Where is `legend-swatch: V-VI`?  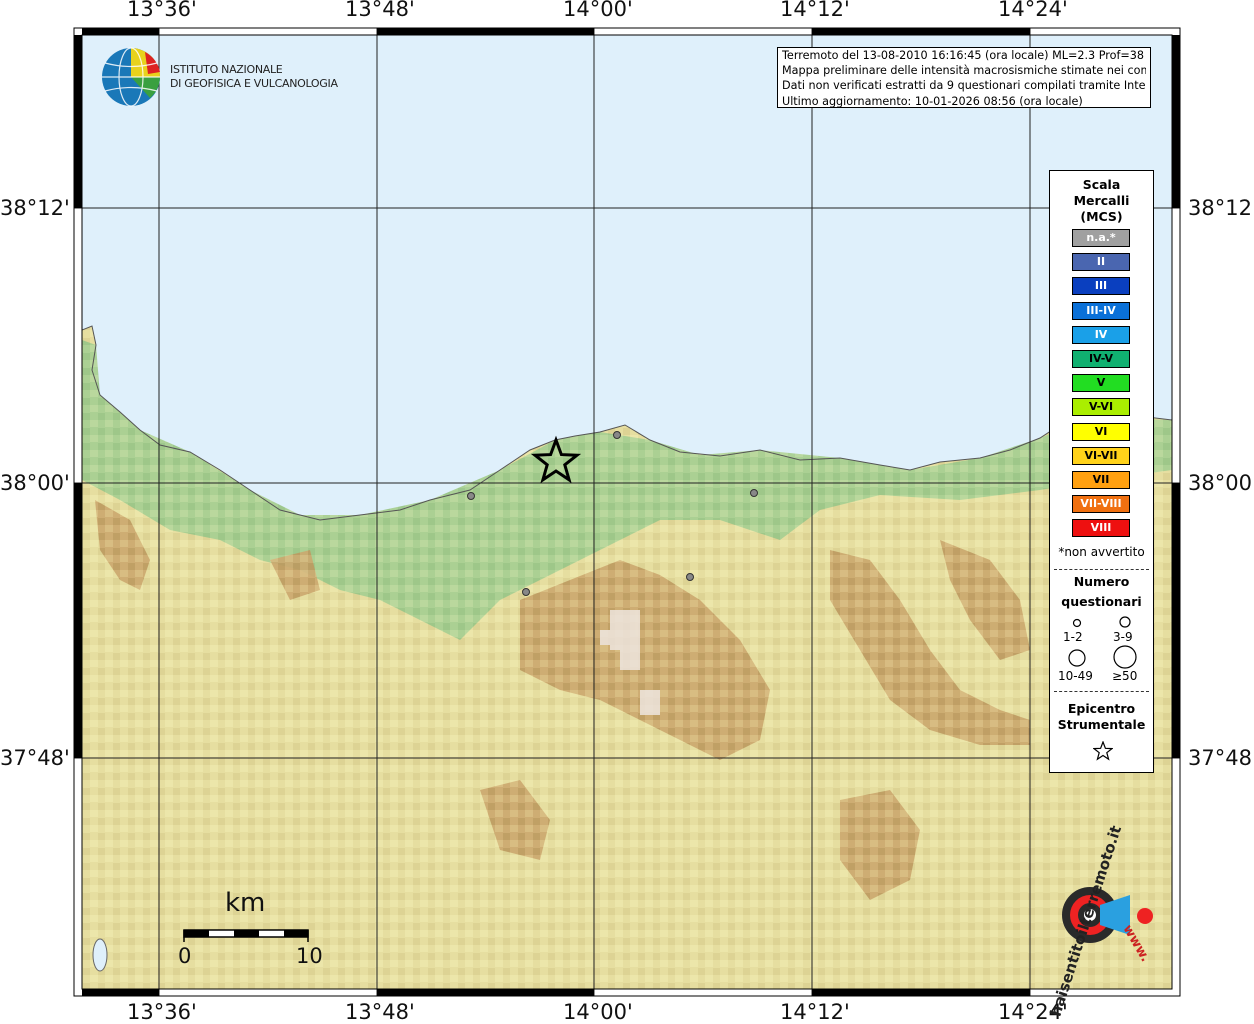
legend-swatch: V-VI is located at coordinates (1101, 407).